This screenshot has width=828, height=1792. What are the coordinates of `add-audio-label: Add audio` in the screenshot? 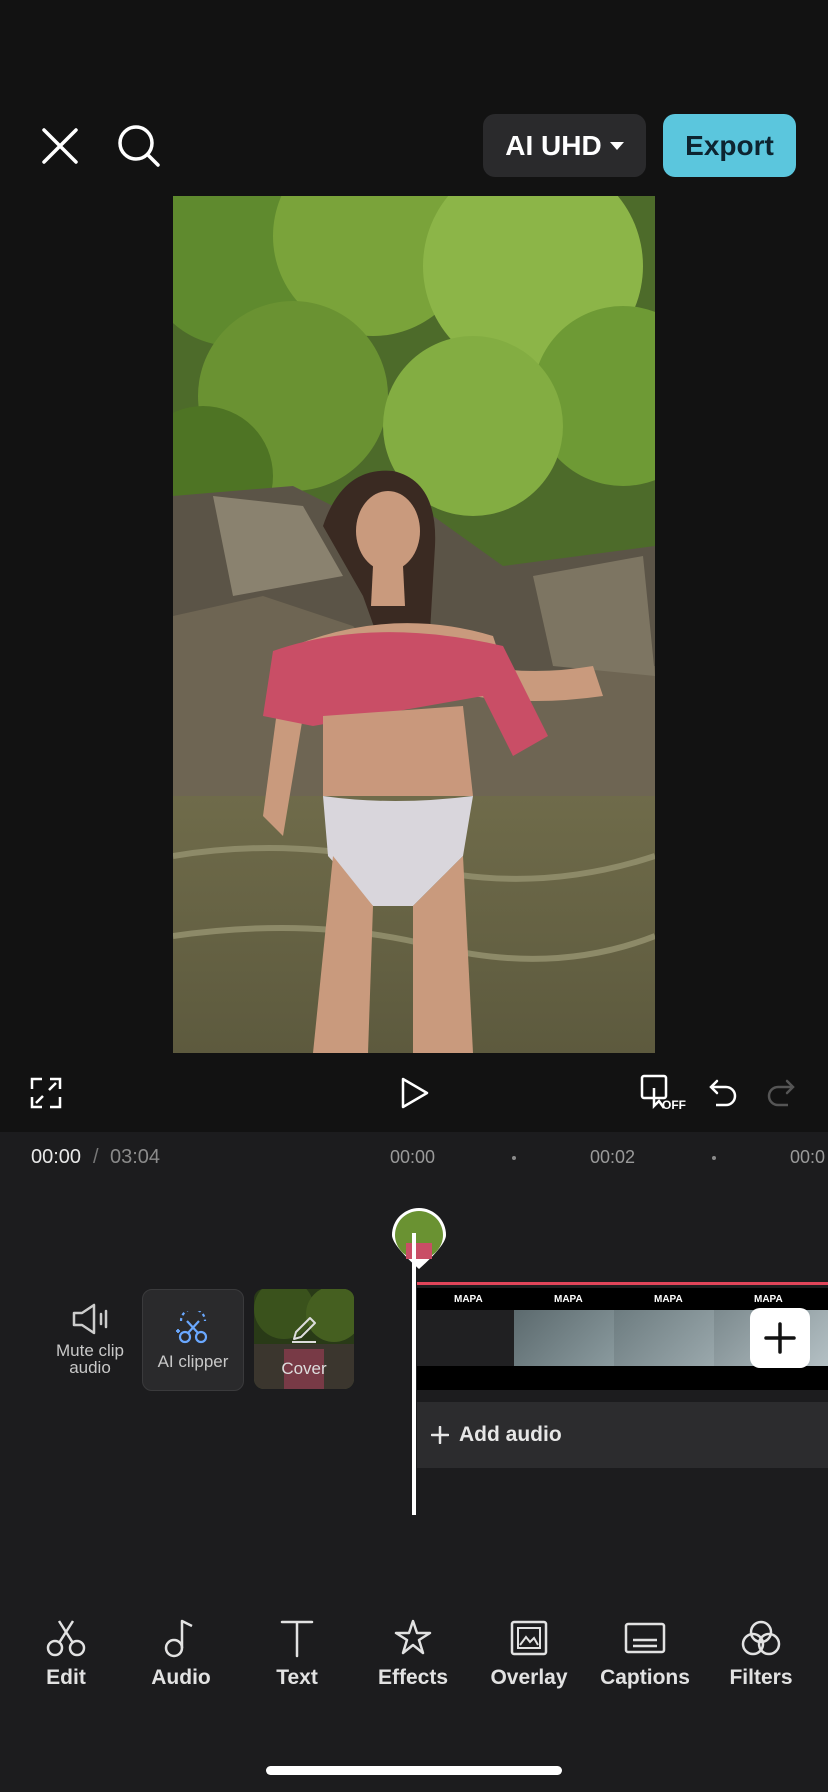 It's located at (510, 1434).